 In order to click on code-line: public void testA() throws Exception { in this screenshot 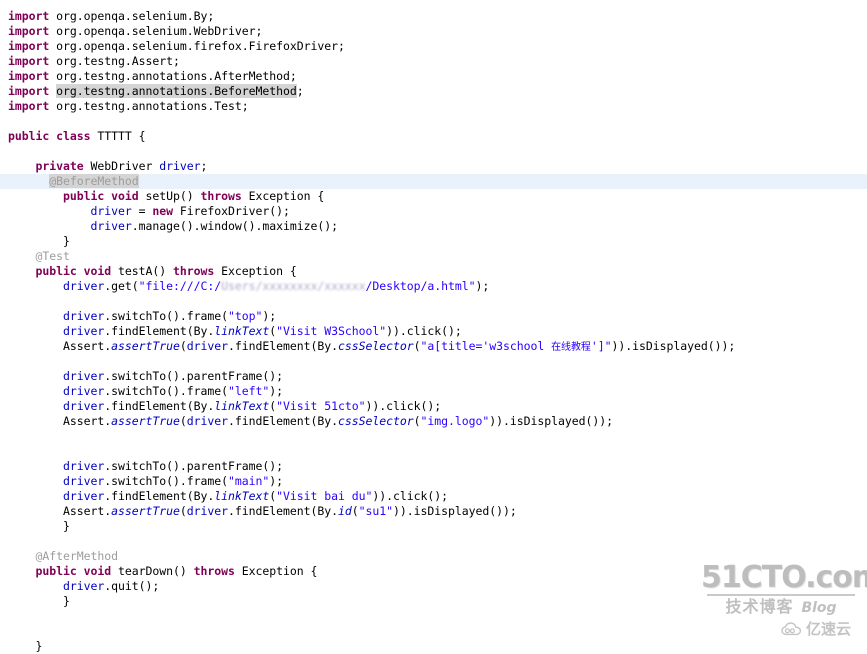, I will do `click(433, 271)`.